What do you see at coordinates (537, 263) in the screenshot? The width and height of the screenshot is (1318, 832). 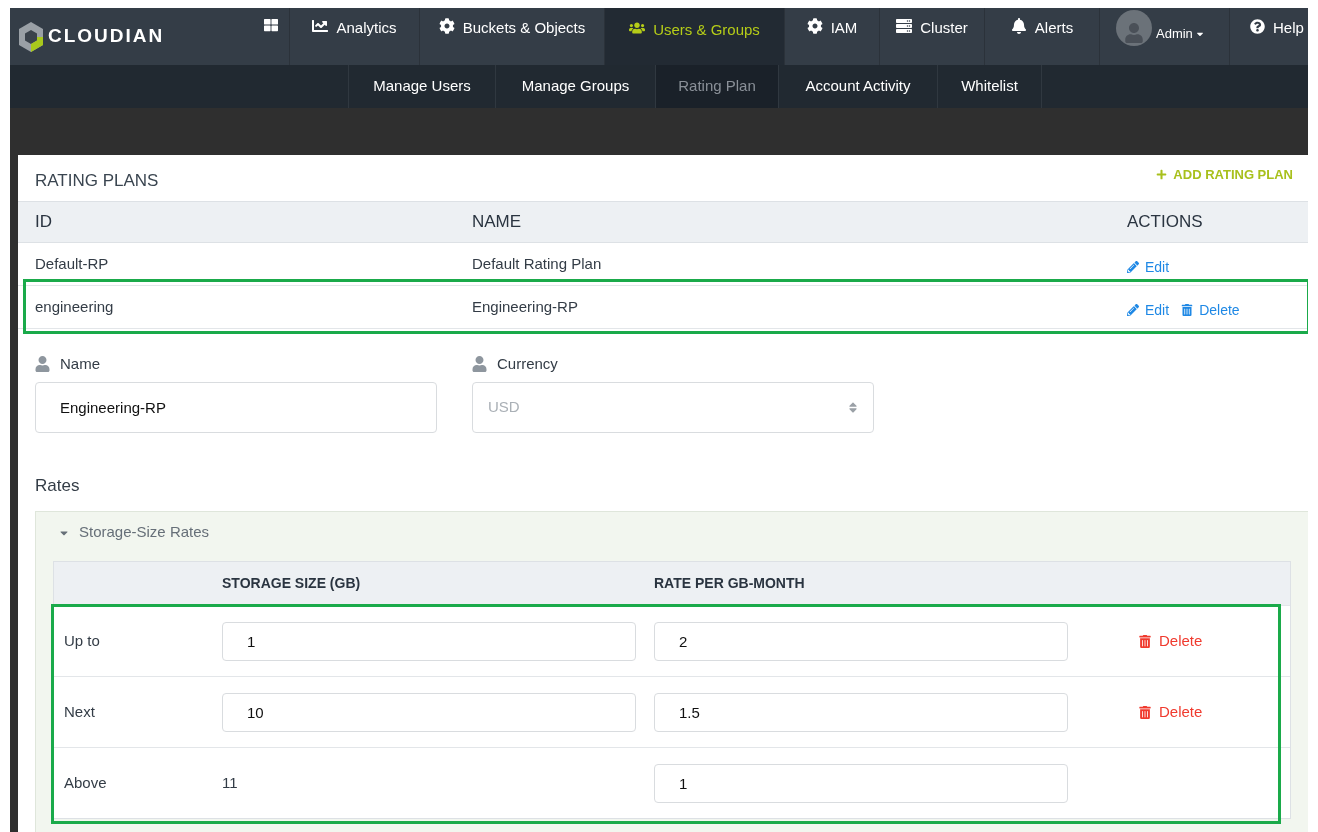 I see `table-cell-text: Default Rating Plan` at bounding box center [537, 263].